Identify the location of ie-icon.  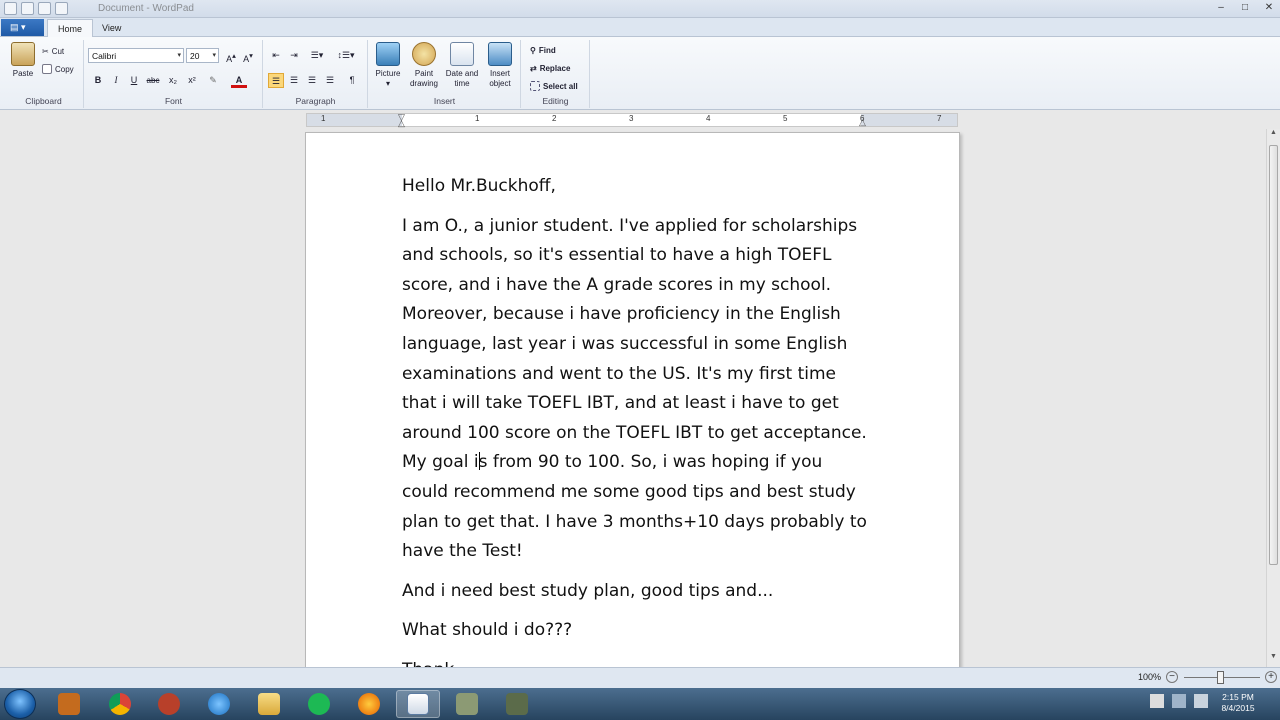
(219, 704).